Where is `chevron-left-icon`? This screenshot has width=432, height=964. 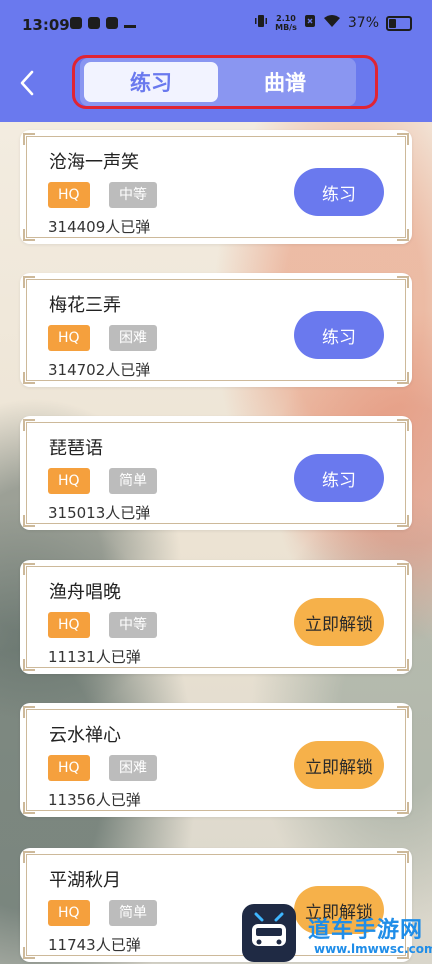 chevron-left-icon is located at coordinates (27, 83).